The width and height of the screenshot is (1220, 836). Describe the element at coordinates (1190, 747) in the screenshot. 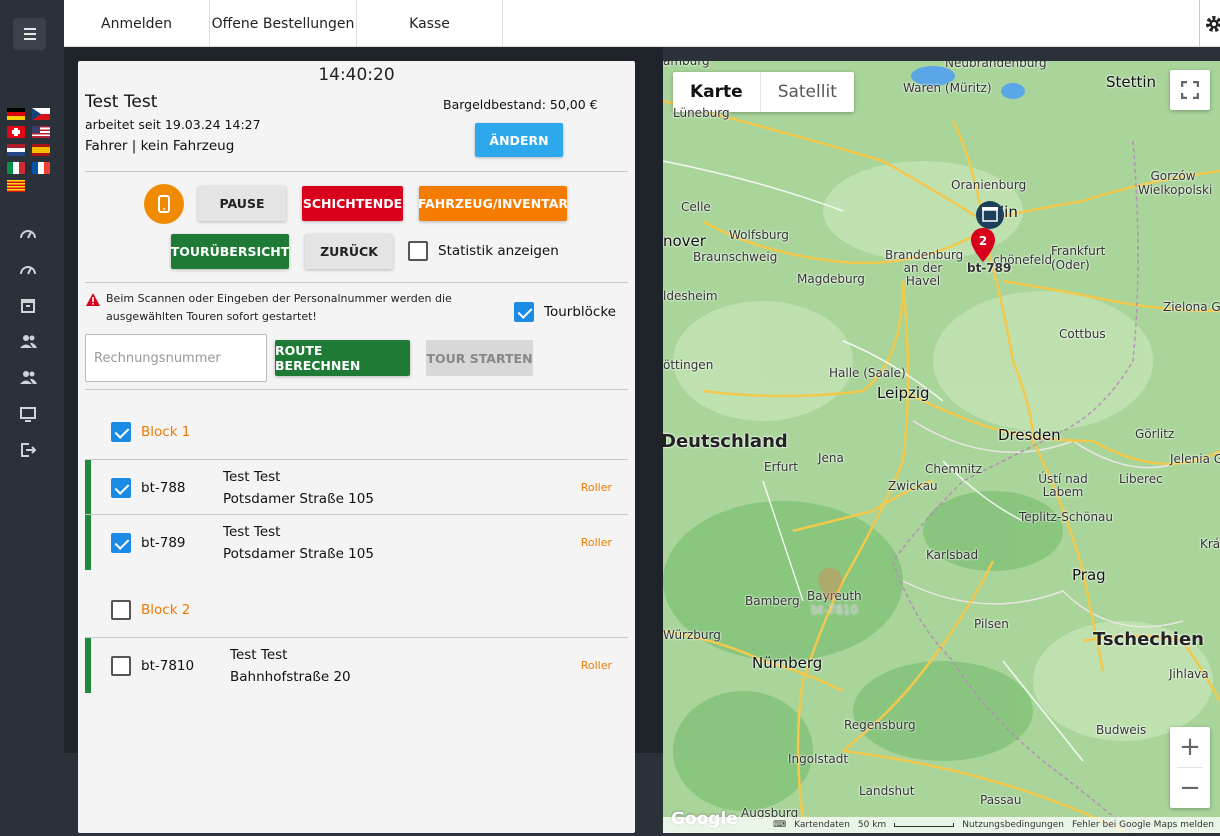

I see `zoom-in-icon: +` at that location.